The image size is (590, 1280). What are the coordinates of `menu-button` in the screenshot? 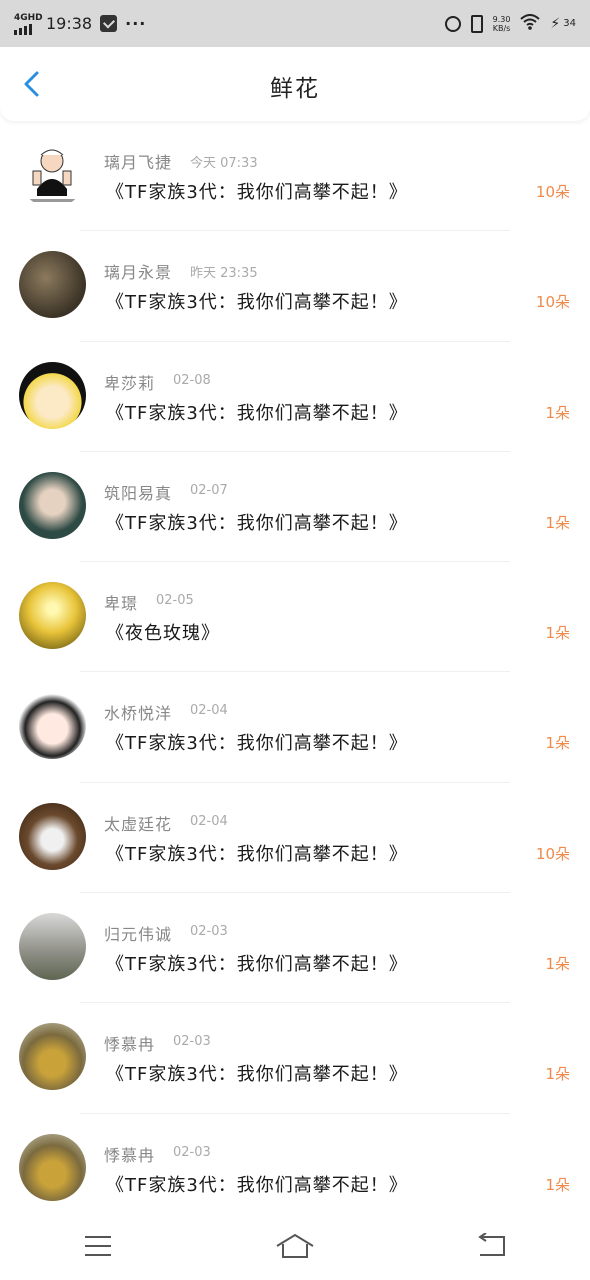 It's located at (98, 1246).